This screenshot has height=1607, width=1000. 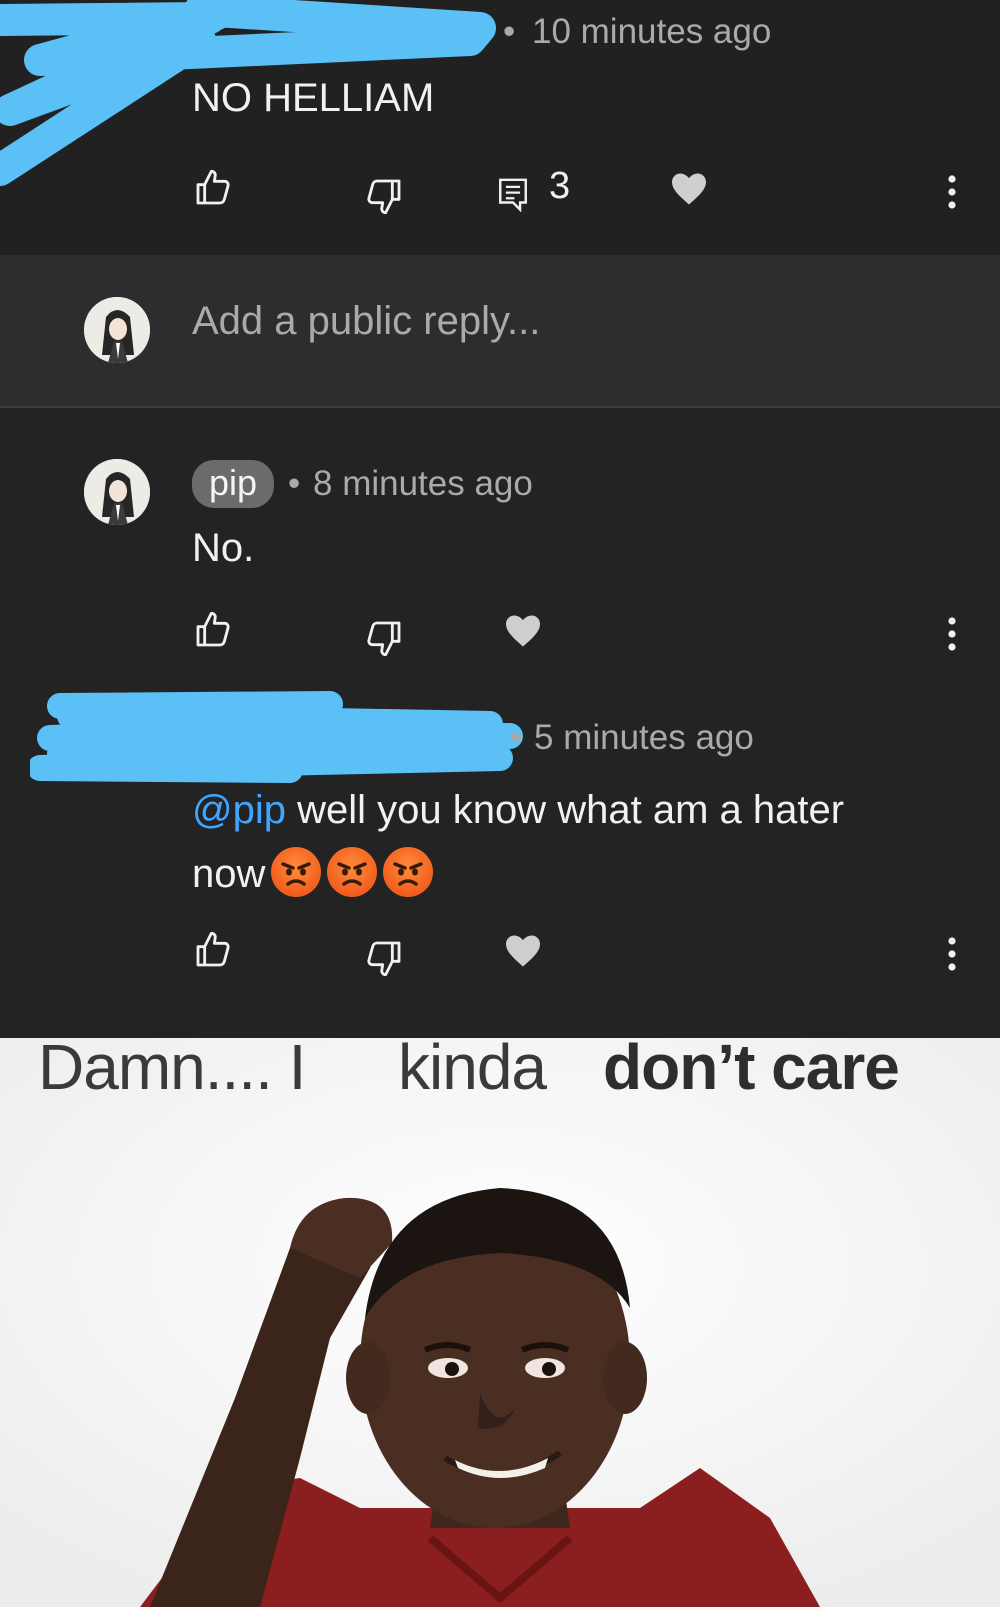 What do you see at coordinates (565, 810) in the screenshot?
I see `reply-text-line1: well you know what am a hater` at bounding box center [565, 810].